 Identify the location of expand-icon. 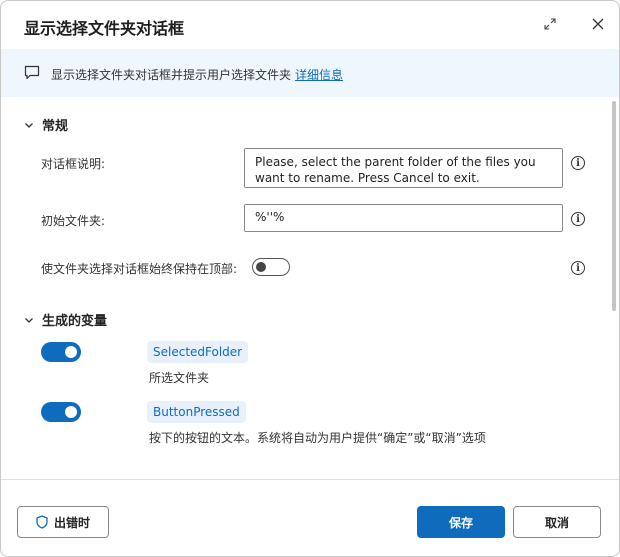
(550, 24).